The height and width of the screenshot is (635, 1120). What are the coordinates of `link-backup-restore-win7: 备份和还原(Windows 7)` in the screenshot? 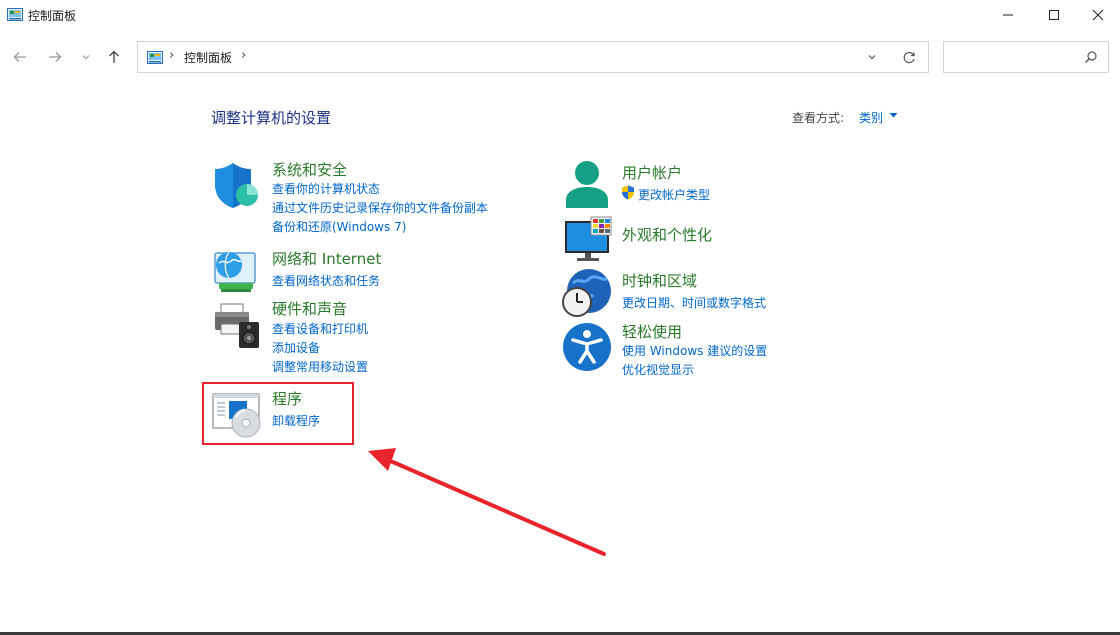 It's located at (339, 226).